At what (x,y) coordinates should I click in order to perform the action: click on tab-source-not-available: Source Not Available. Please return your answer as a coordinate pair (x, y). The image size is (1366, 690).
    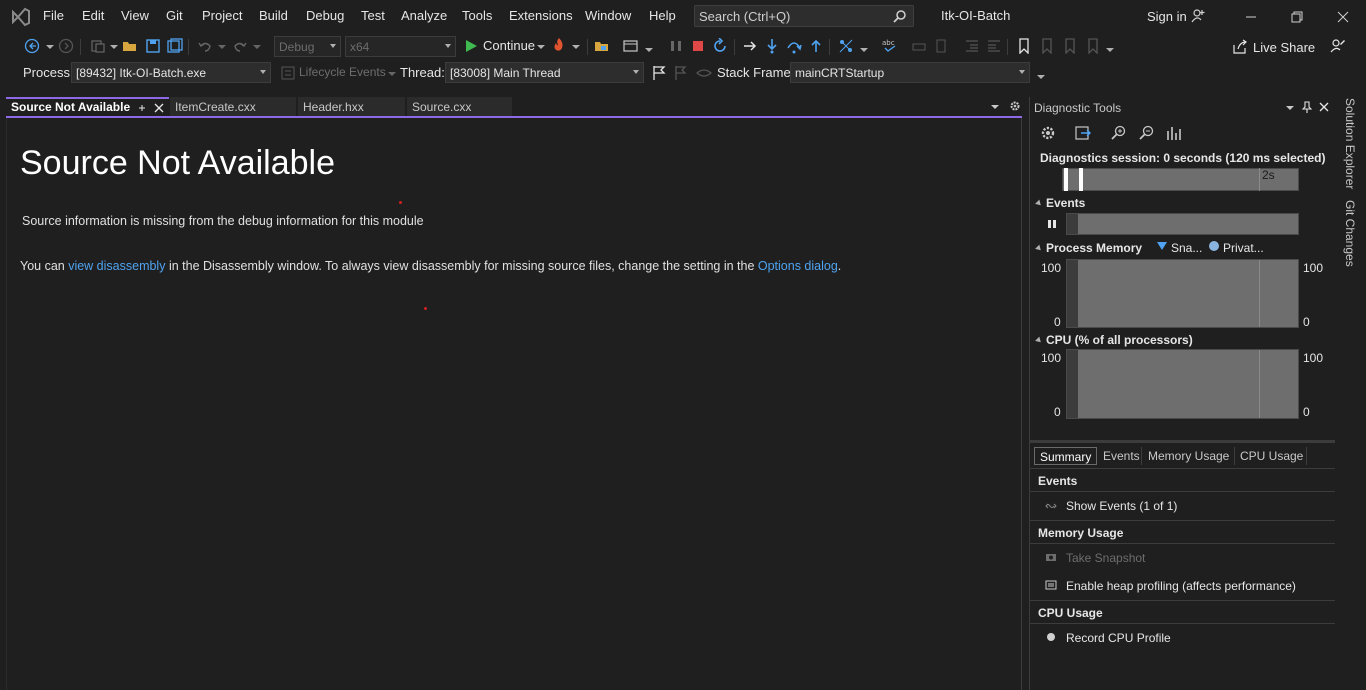
    Looking at the image, I should click on (87, 106).